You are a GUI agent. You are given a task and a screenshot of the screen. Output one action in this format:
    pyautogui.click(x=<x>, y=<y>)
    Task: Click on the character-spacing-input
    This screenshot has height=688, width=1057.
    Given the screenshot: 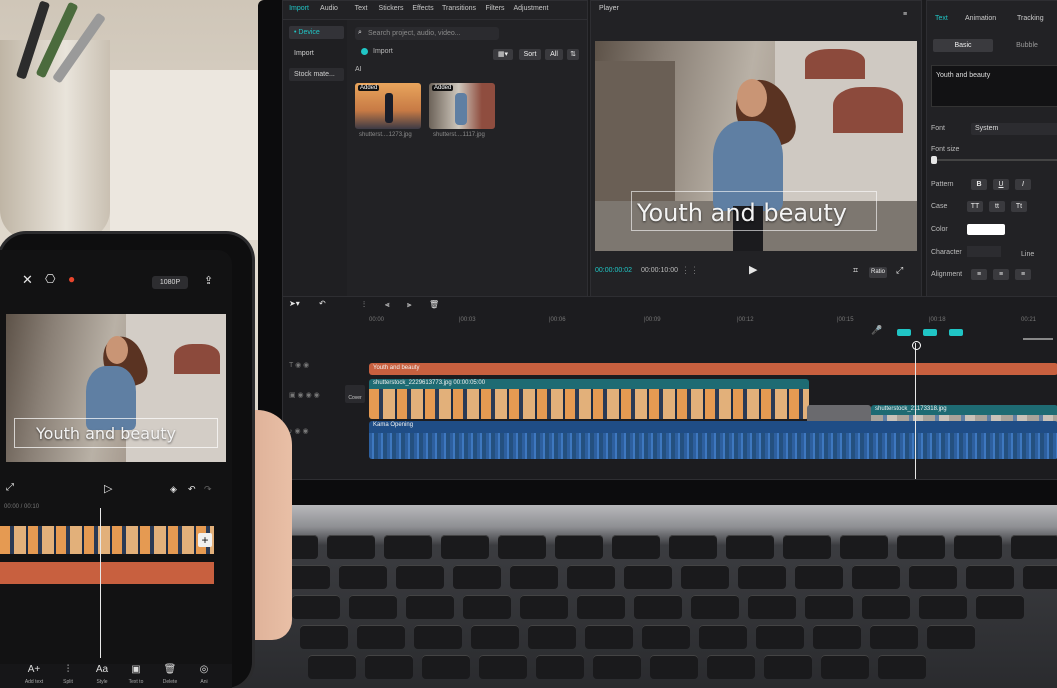 What is the action you would take?
    pyautogui.click(x=984, y=251)
    